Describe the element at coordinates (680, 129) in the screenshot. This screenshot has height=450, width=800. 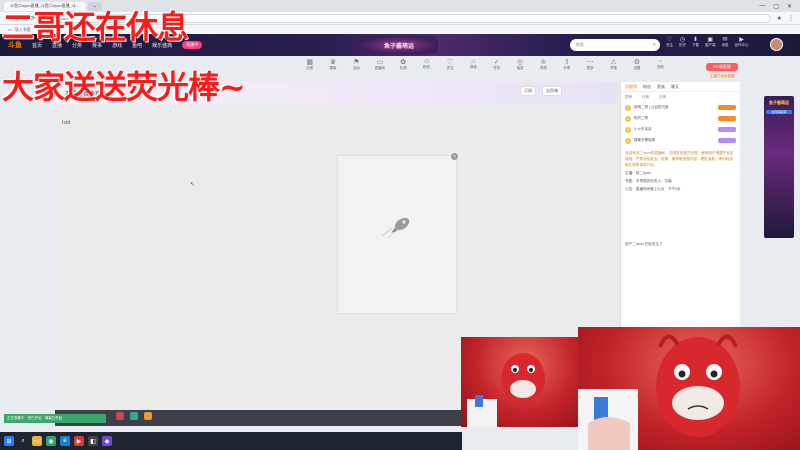
I see `rank-row: 3 小火车亲亲` at that location.